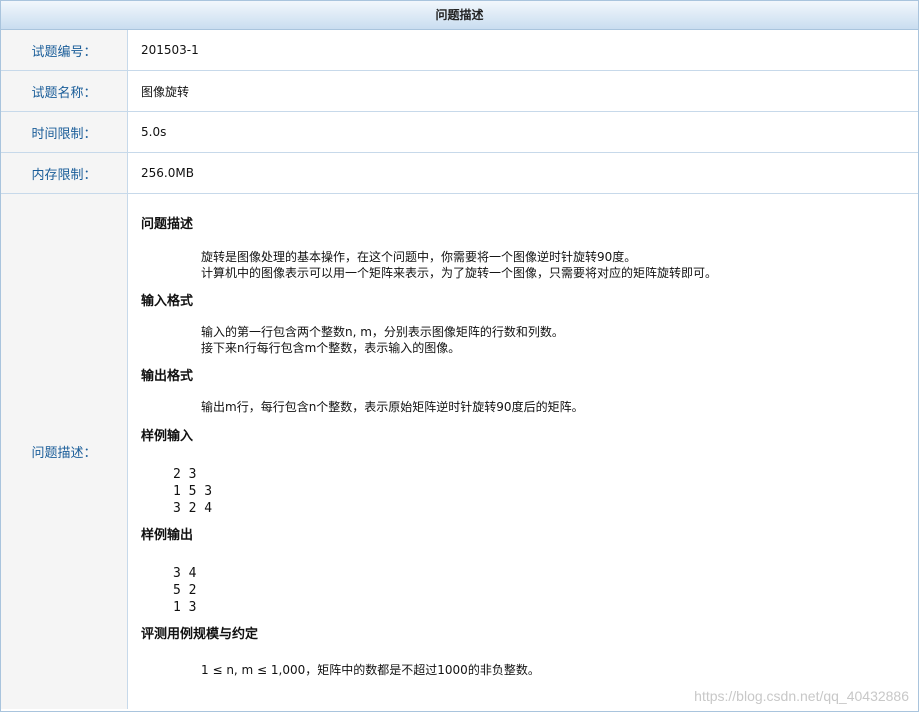  What do you see at coordinates (459, 15) in the screenshot?
I see `panel-header: 问题描述` at bounding box center [459, 15].